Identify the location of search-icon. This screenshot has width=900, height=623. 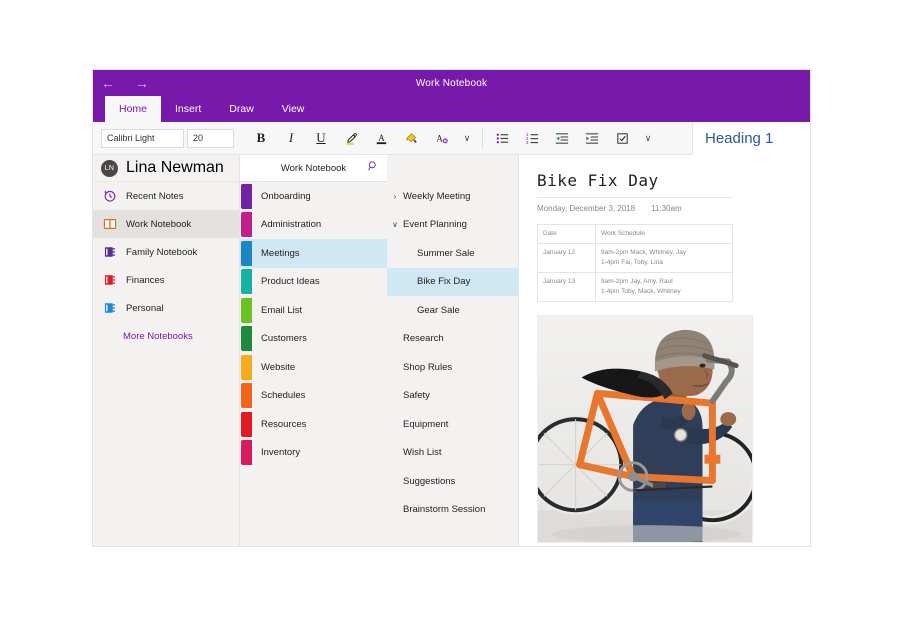
(373, 168).